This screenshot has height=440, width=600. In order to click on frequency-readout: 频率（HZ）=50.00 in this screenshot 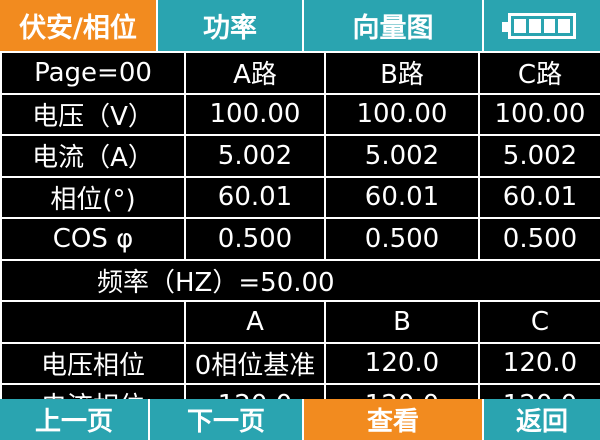, I will do `click(300, 280)`.